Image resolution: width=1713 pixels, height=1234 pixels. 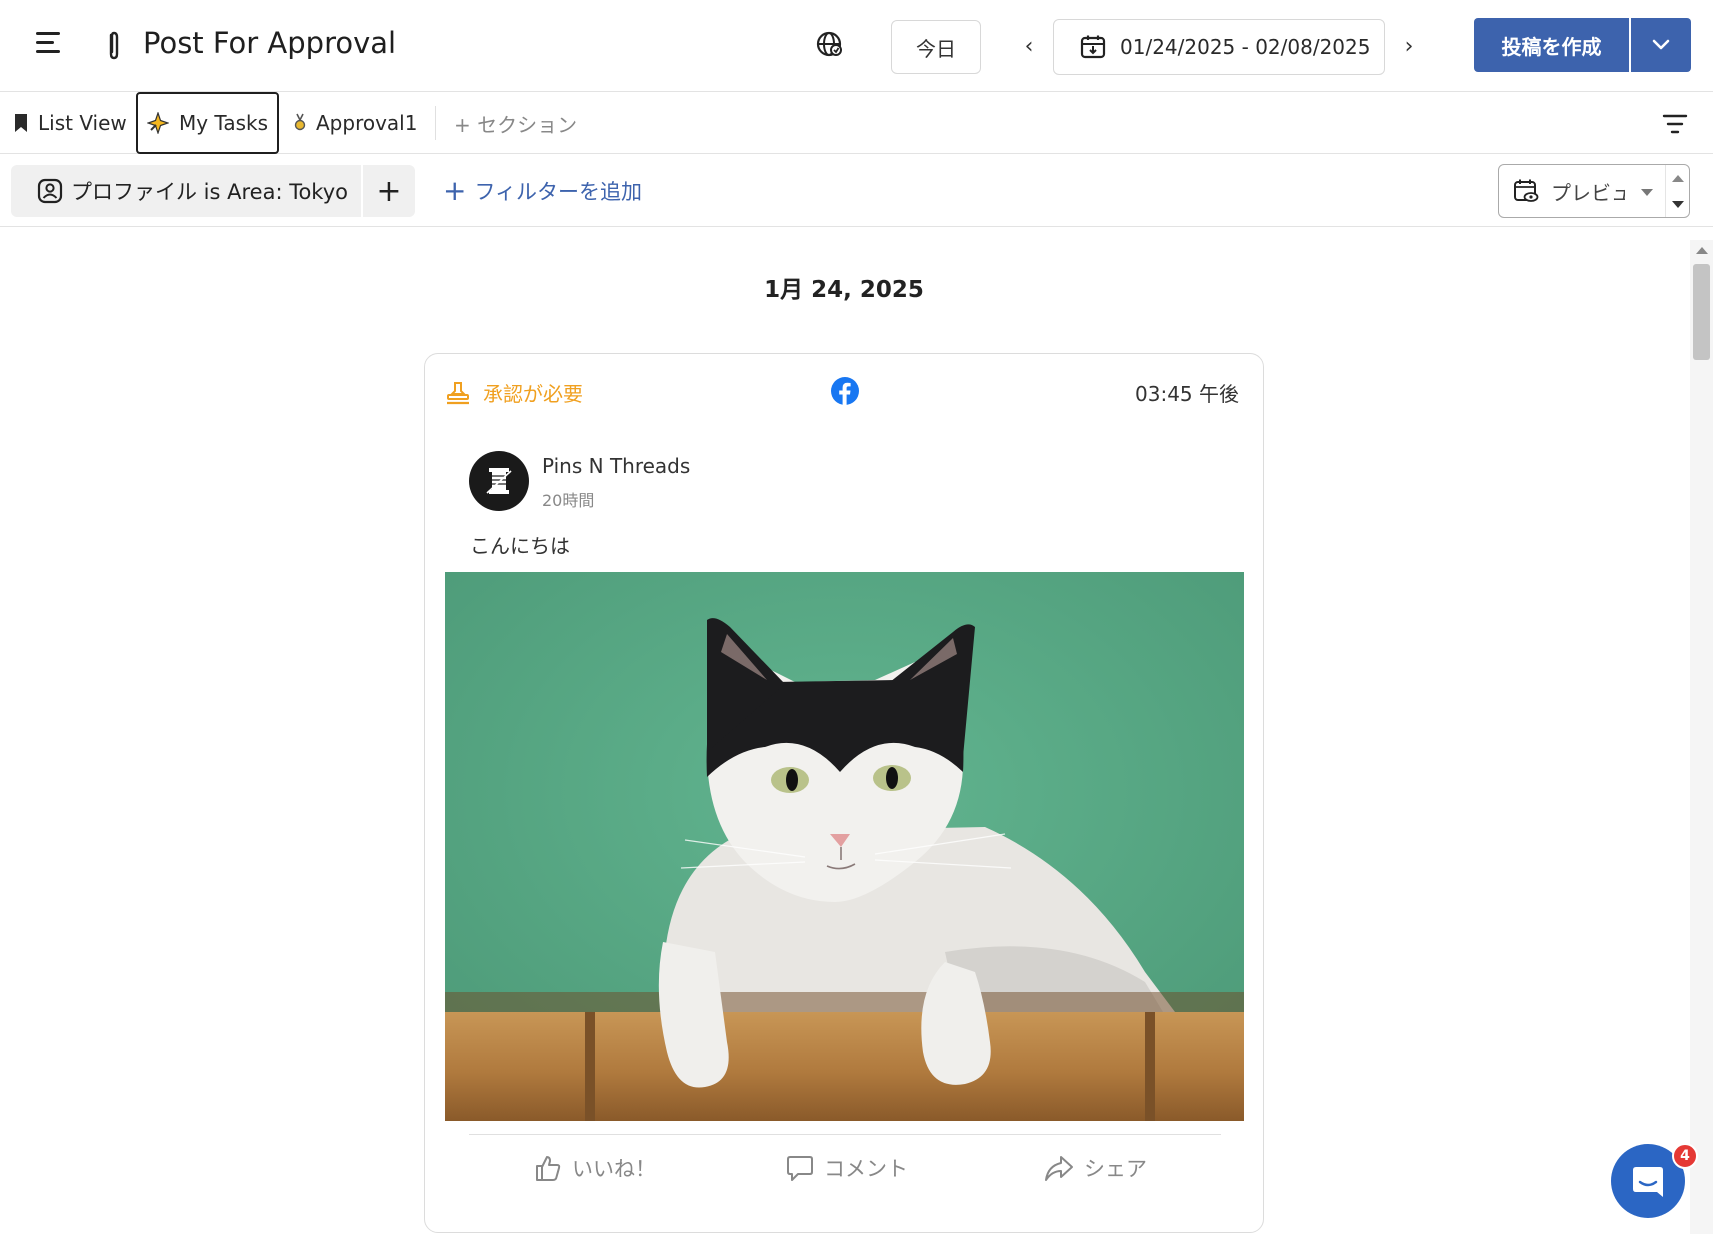 What do you see at coordinates (458, 392) in the screenshot?
I see `stamp-icon` at bounding box center [458, 392].